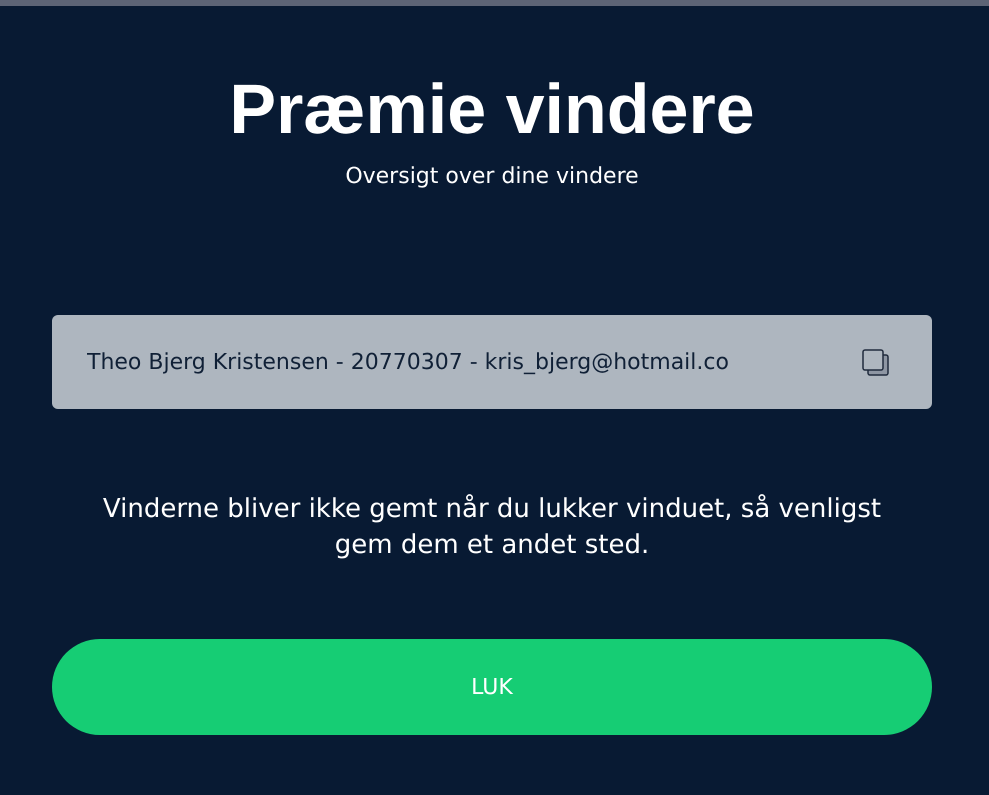 The image size is (989, 795). What do you see at coordinates (408, 362) in the screenshot?
I see `winner-text: Theo Bjerg Kristensen - 20770307 - kris_bjerg@hotmail.co` at bounding box center [408, 362].